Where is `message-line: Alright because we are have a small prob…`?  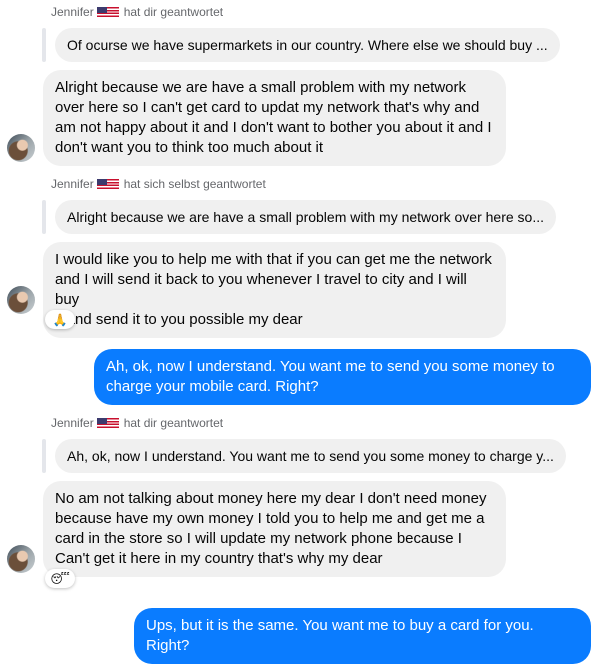 message-line: Alright because we are have a small prob… is located at coordinates (261, 87).